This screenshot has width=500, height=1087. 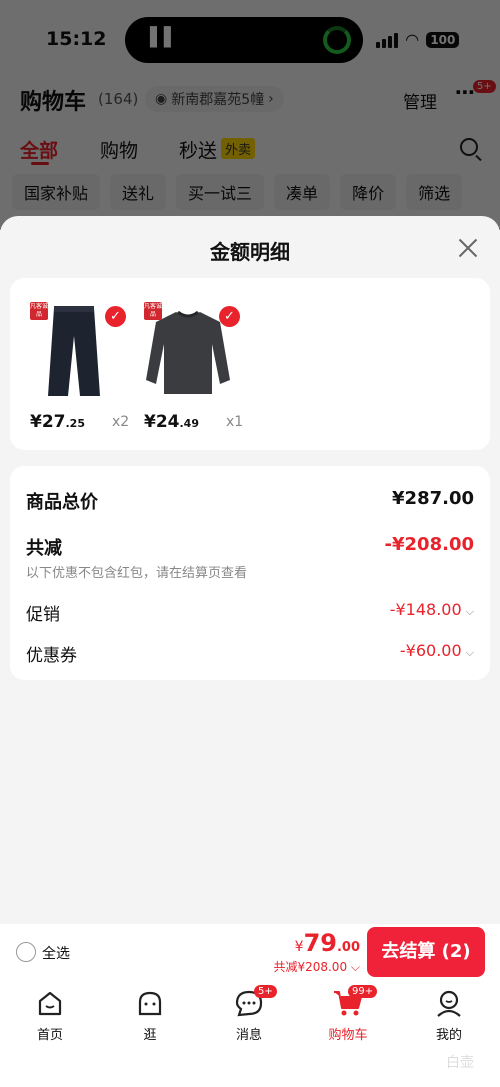 I want to click on coupon-label: 优惠券, so click(x=51, y=656).